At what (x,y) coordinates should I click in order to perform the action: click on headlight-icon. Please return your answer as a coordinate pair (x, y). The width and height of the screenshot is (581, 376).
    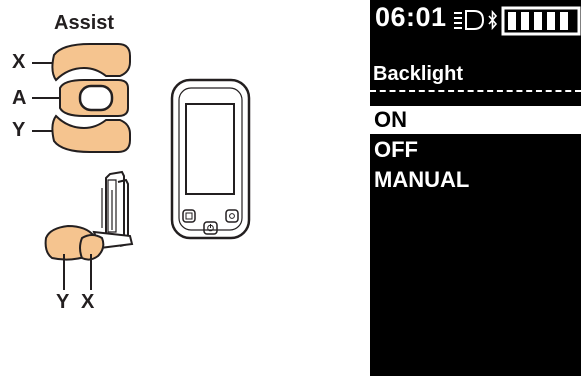
    Looking at the image, I should click on (469, 20).